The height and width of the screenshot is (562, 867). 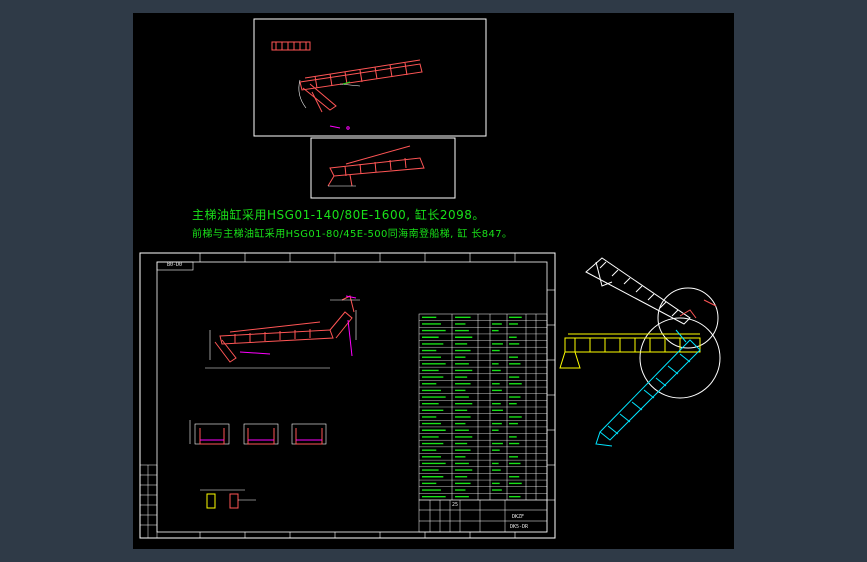 What do you see at coordinates (228, 499) in the screenshot?
I see `detail-bottom` at bounding box center [228, 499].